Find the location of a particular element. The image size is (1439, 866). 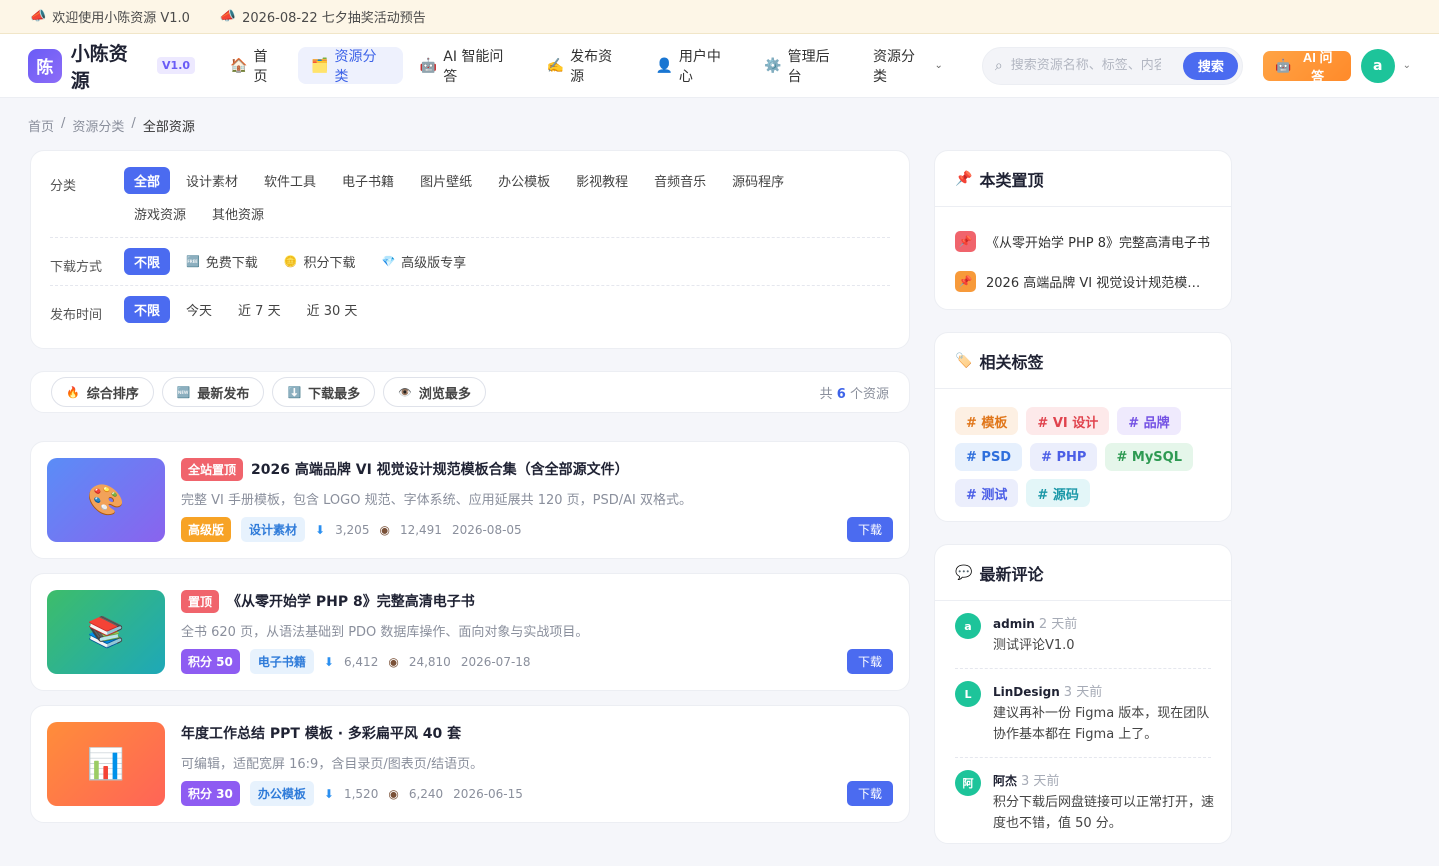

nav-publish: ✍️ 发布资源 is located at coordinates (586, 66).